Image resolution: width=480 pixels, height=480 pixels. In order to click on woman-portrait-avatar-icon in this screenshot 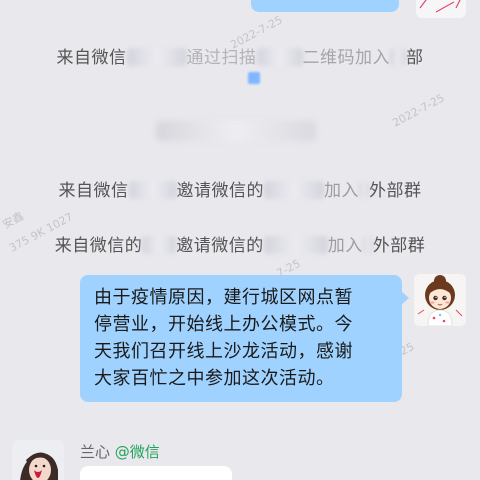, I will do `click(38, 460)`.